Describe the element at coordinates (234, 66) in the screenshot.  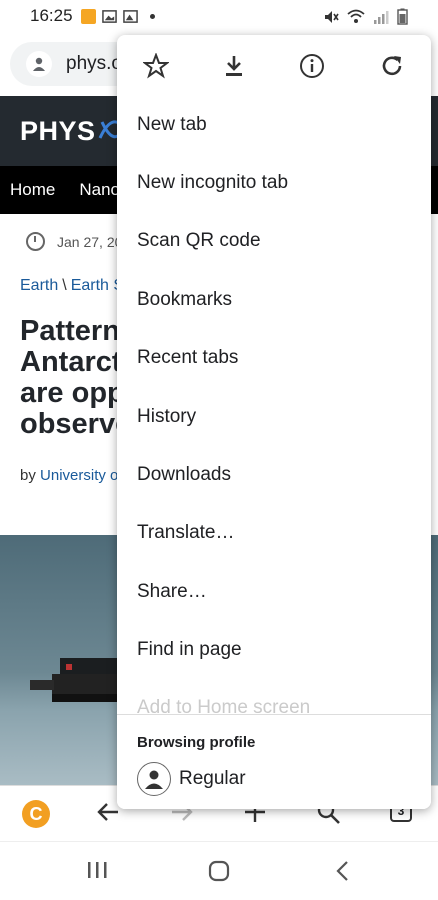
I see `download-icon` at that location.